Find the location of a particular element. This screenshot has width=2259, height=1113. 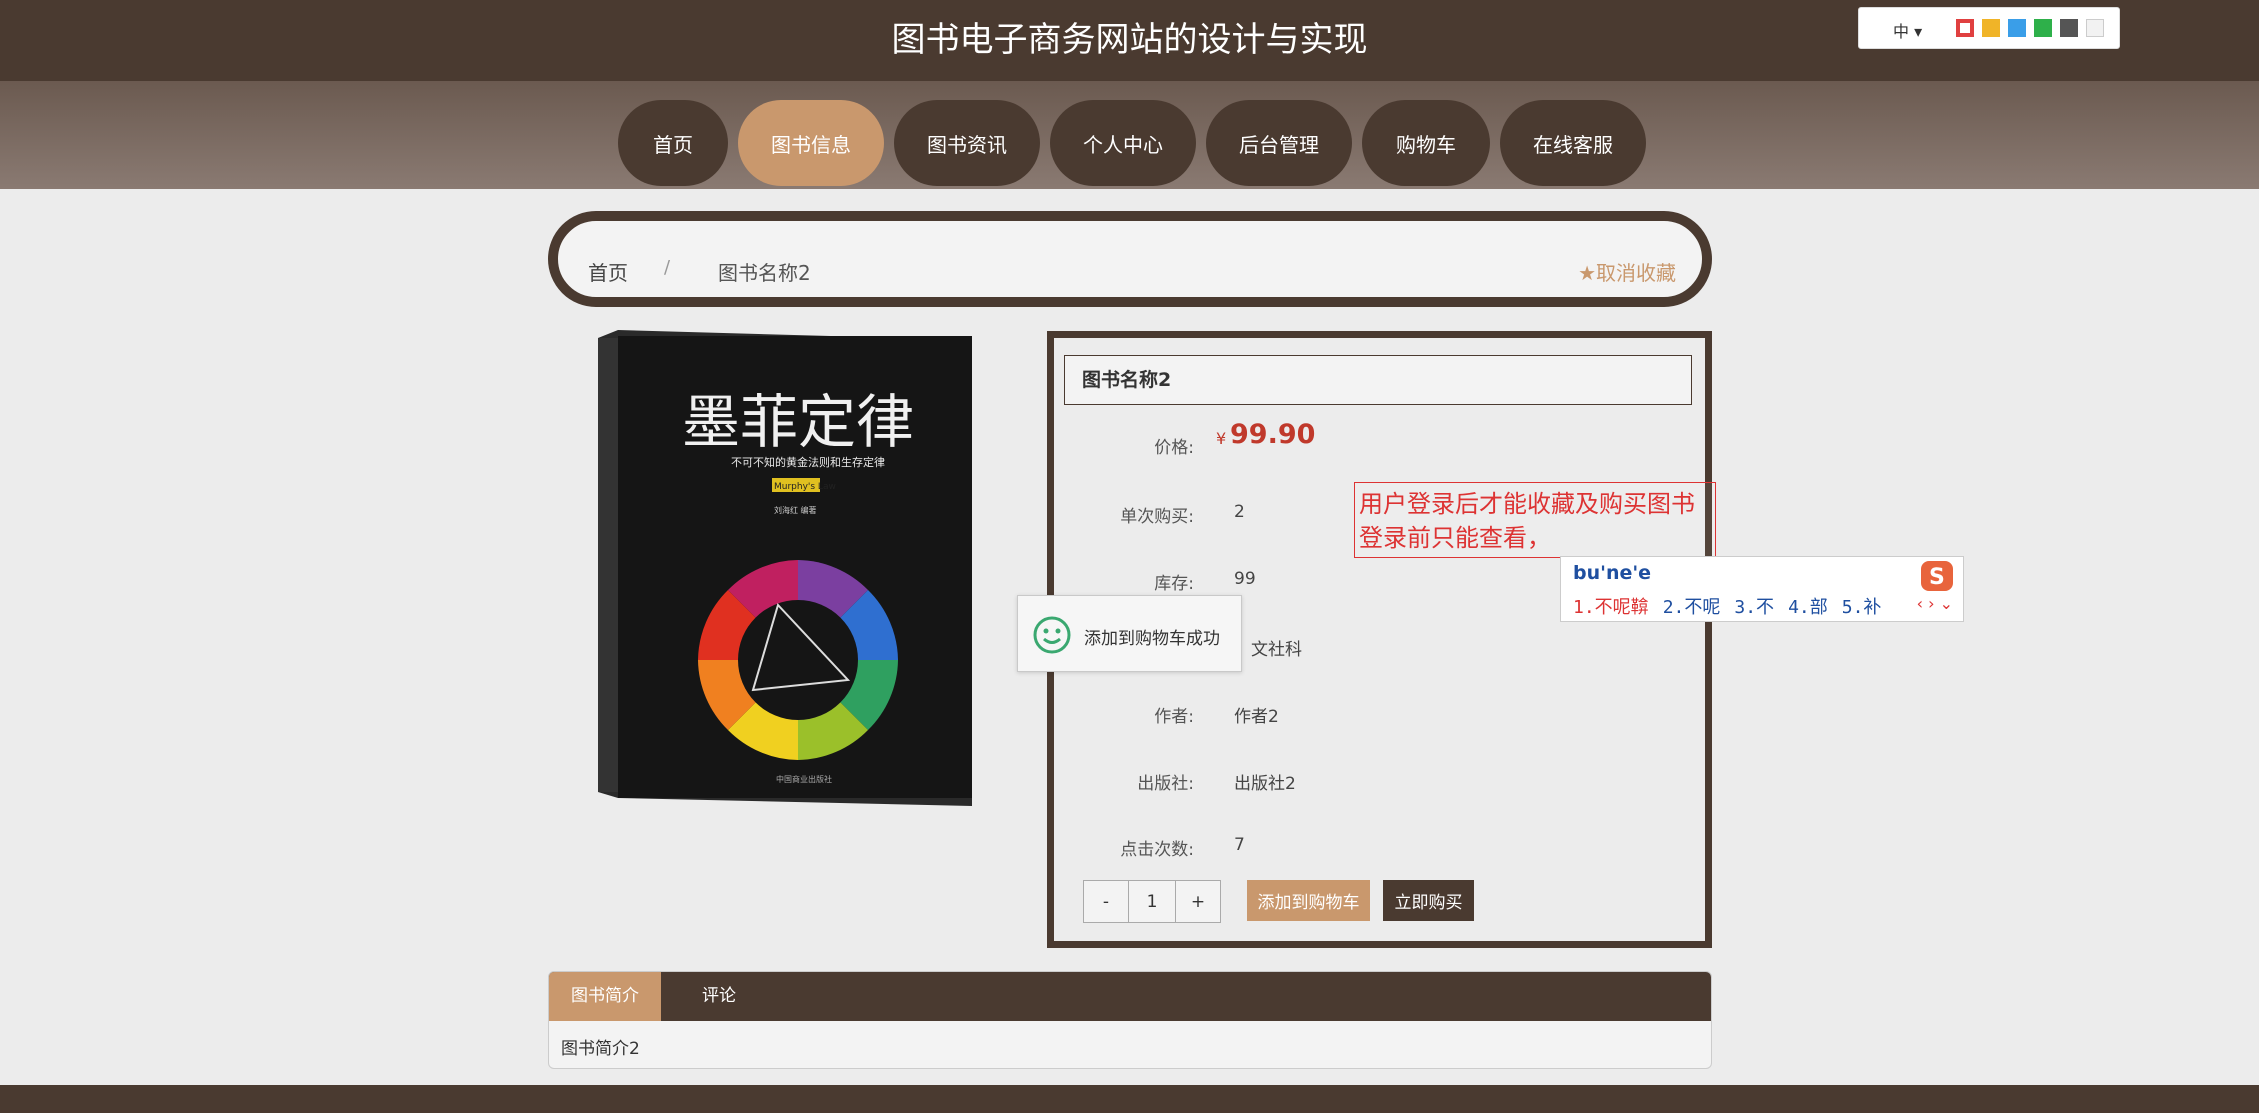

theme-swatch-green is located at coordinates (2043, 28).